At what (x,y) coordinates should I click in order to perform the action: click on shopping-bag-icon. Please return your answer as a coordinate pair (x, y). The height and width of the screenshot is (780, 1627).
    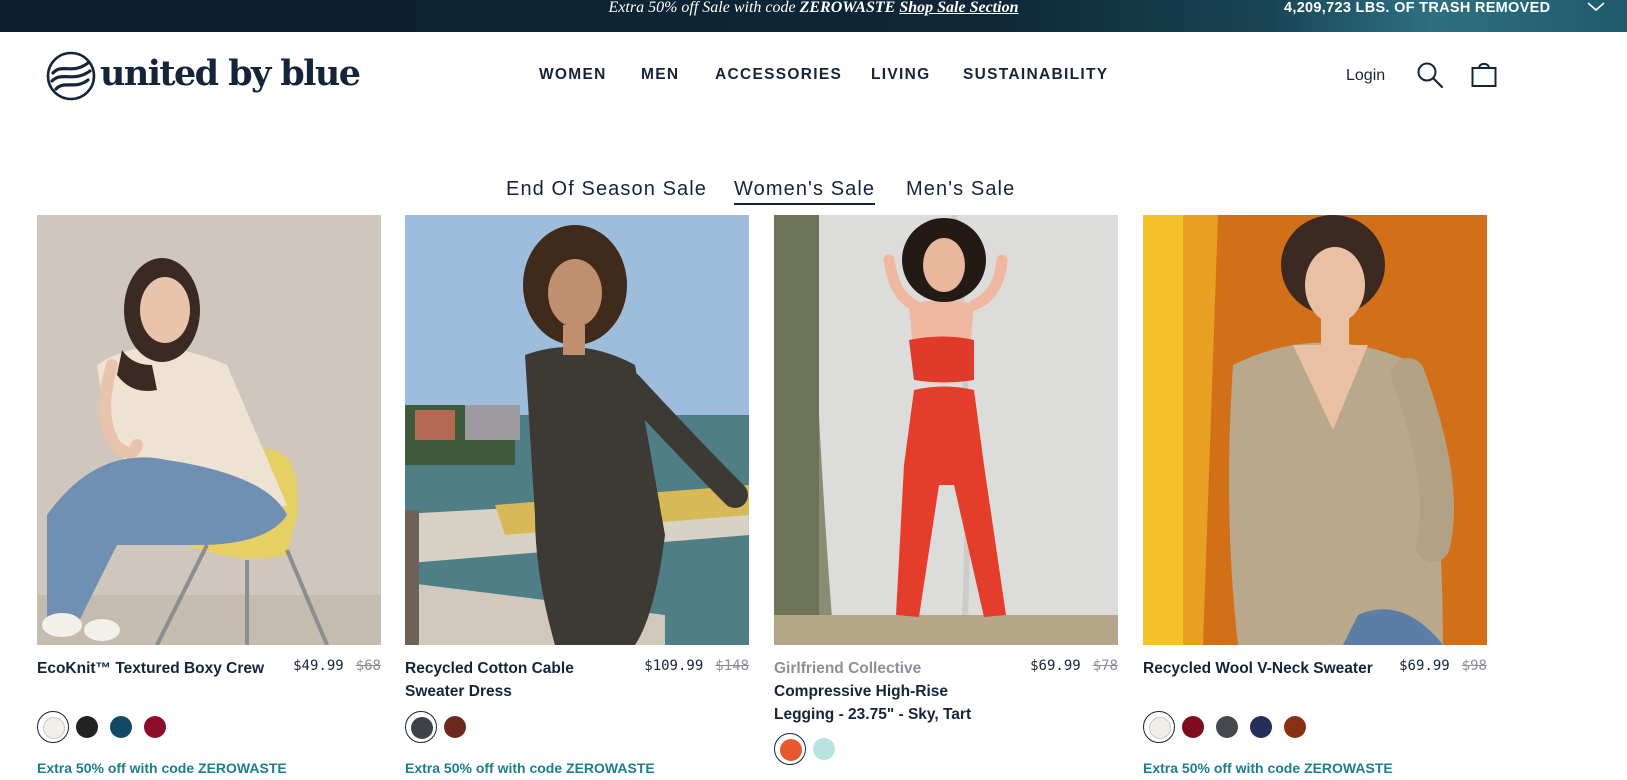
    Looking at the image, I should click on (1484, 74).